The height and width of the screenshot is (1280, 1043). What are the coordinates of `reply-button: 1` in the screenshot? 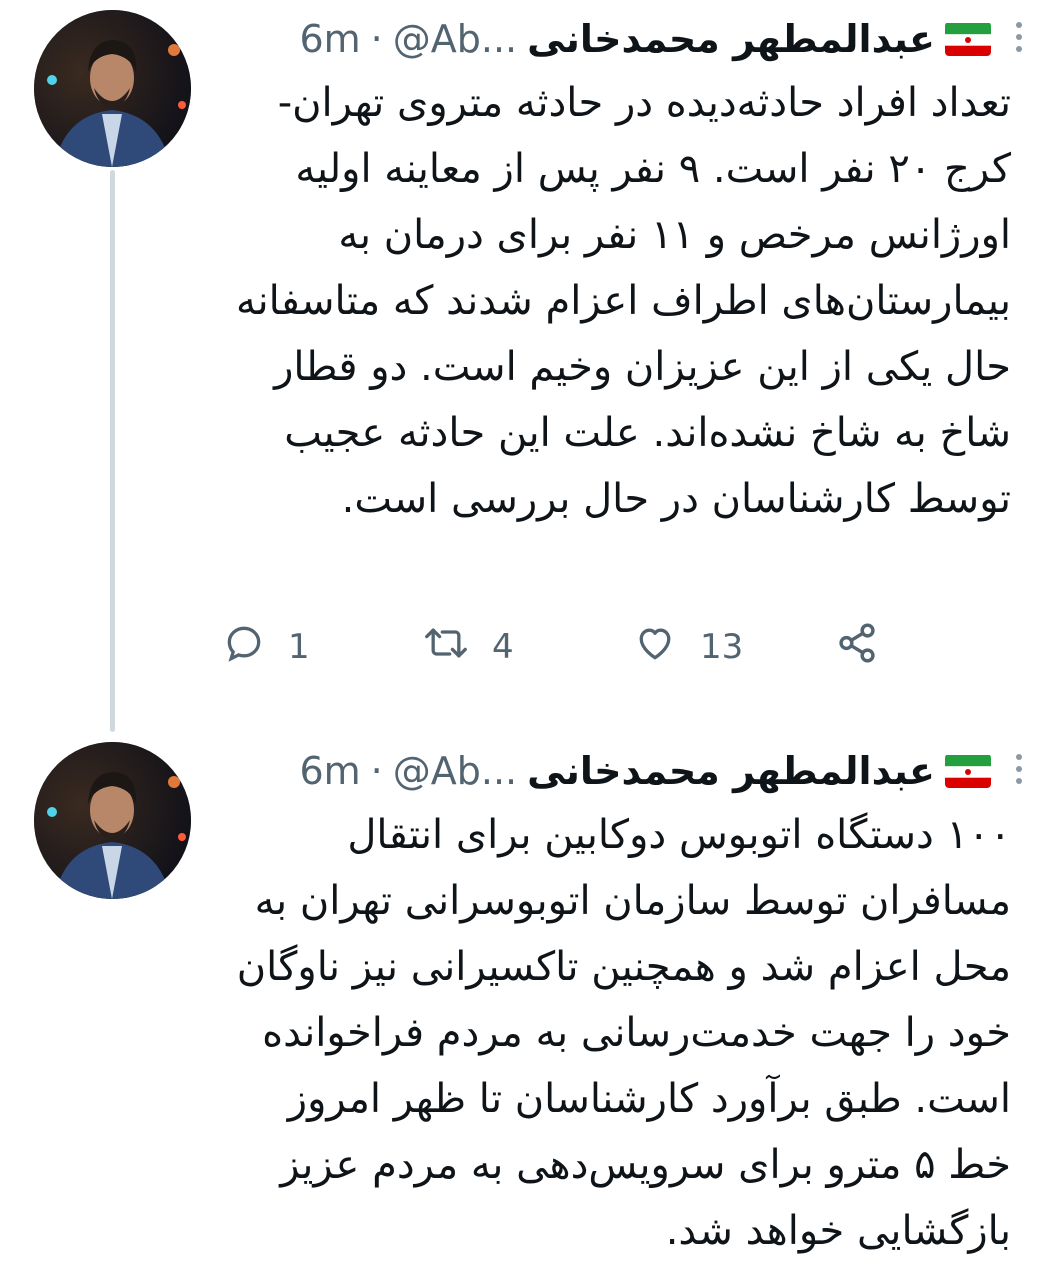 It's located at (266, 647).